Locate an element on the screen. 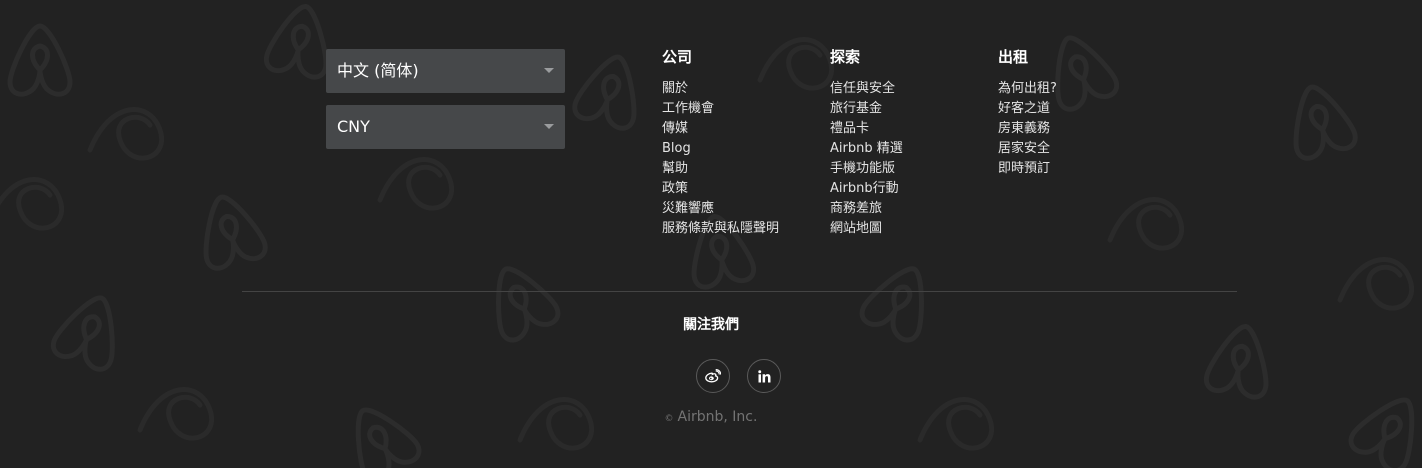 The width and height of the screenshot is (1422, 468). footer-link-about: 關於 is located at coordinates (720, 89).